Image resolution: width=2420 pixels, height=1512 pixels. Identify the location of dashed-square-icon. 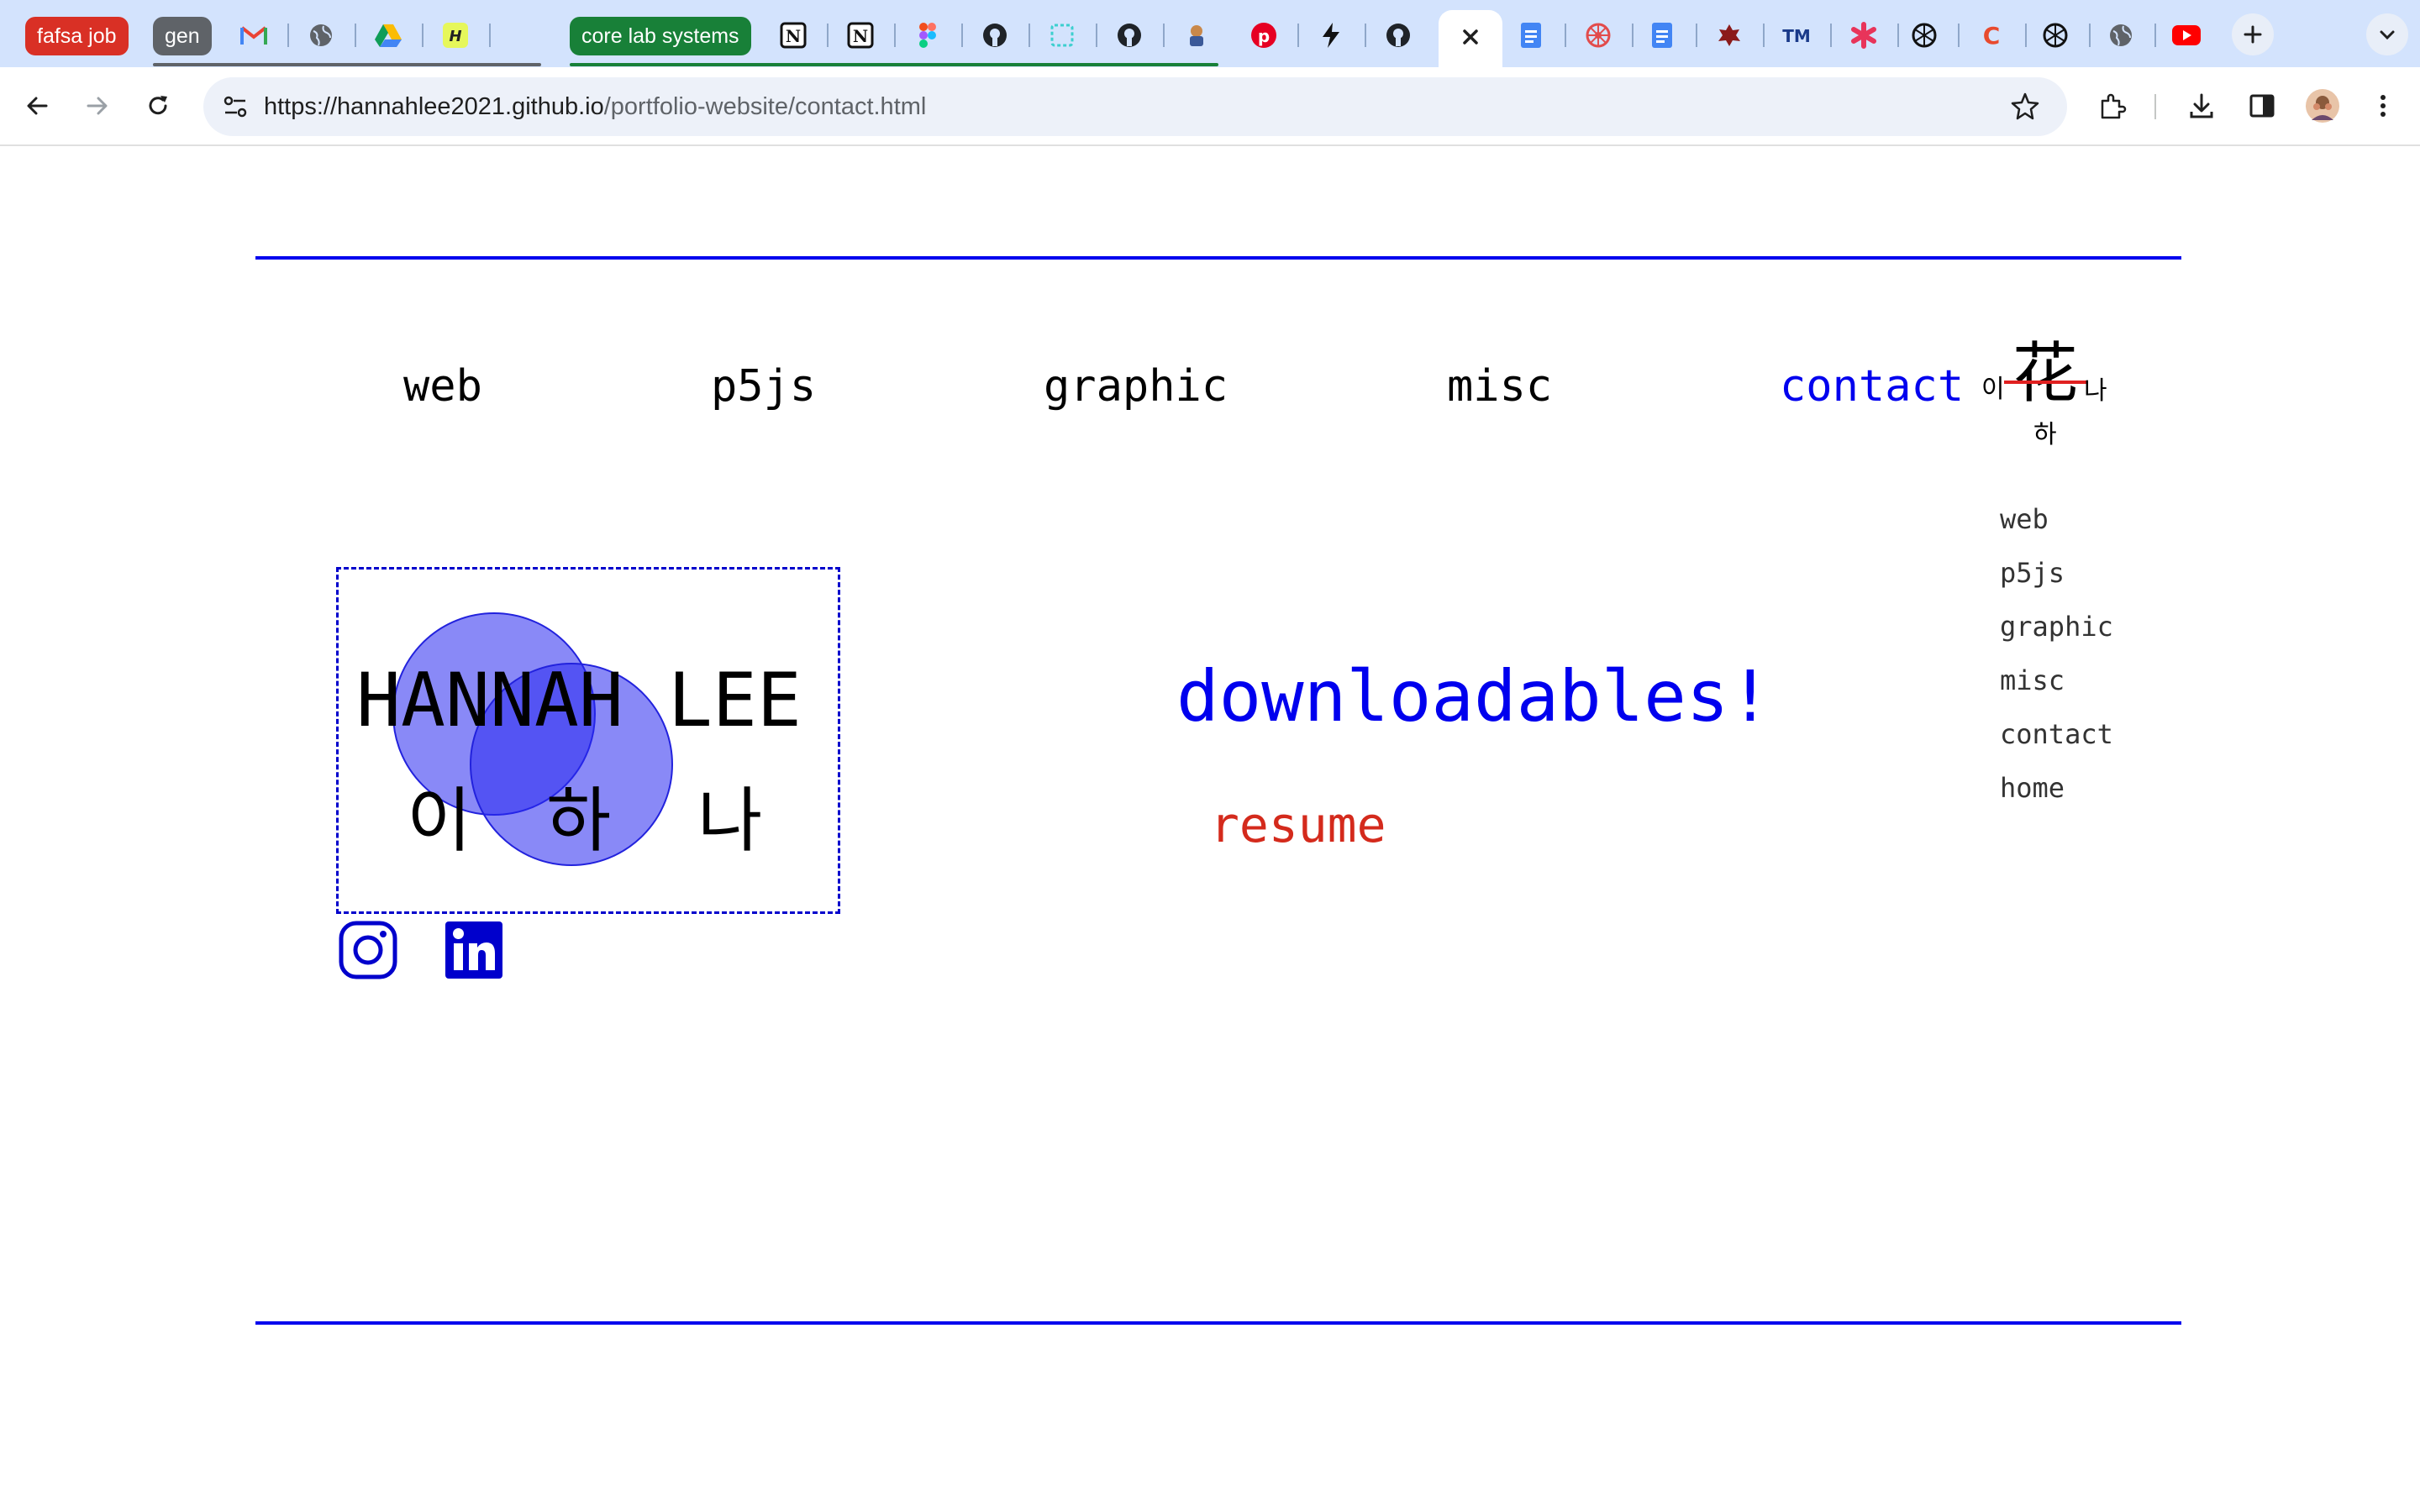
(1062, 35).